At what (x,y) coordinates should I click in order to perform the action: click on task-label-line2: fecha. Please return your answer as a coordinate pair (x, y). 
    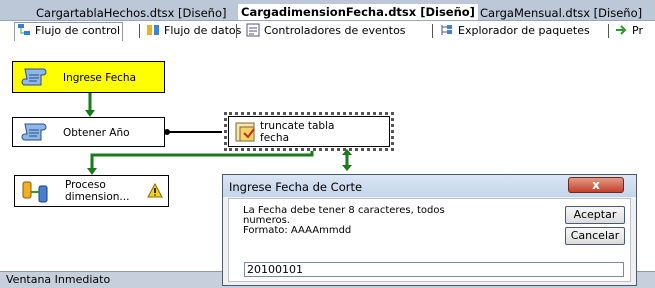
    Looking at the image, I should click on (275, 138).